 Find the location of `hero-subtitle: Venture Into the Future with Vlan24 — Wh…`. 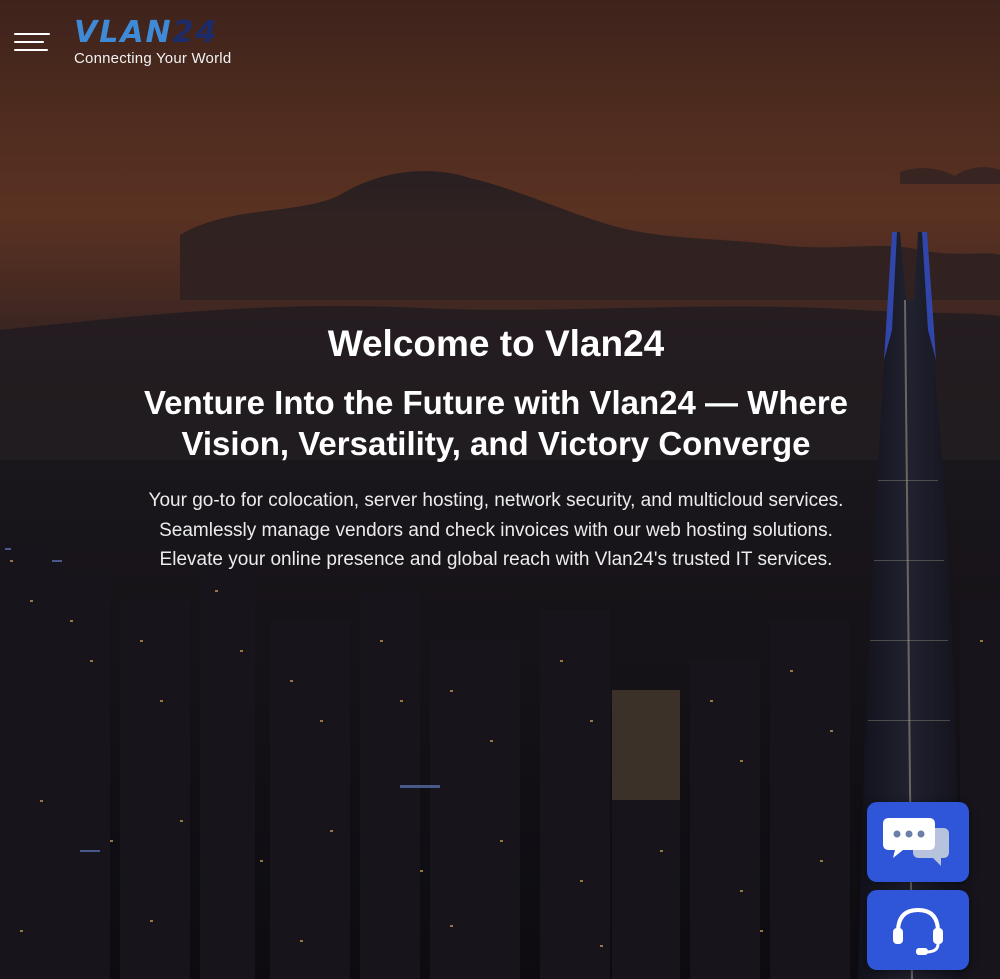

hero-subtitle: Venture Into the Future with Vlan24 — Wh… is located at coordinates (496, 423).